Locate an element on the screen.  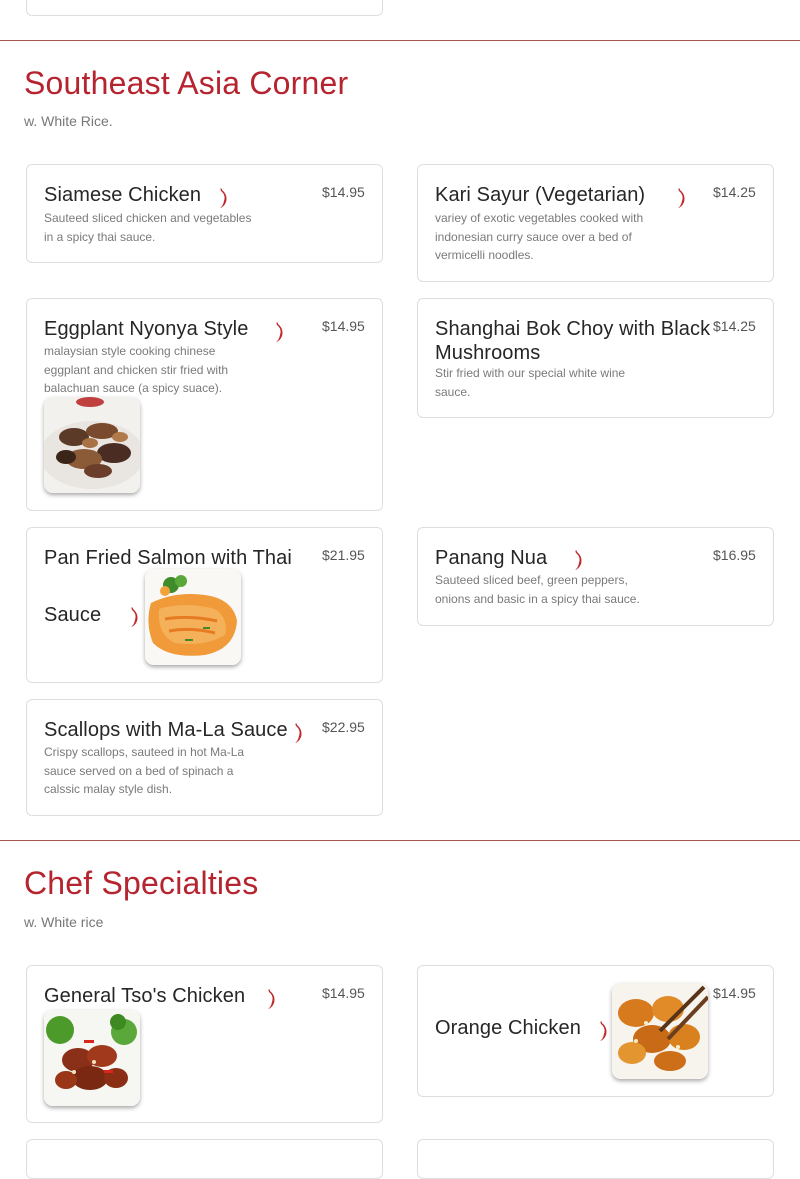
menu-item-name: General Tso's Chicken is located at coordinates (145, 996).